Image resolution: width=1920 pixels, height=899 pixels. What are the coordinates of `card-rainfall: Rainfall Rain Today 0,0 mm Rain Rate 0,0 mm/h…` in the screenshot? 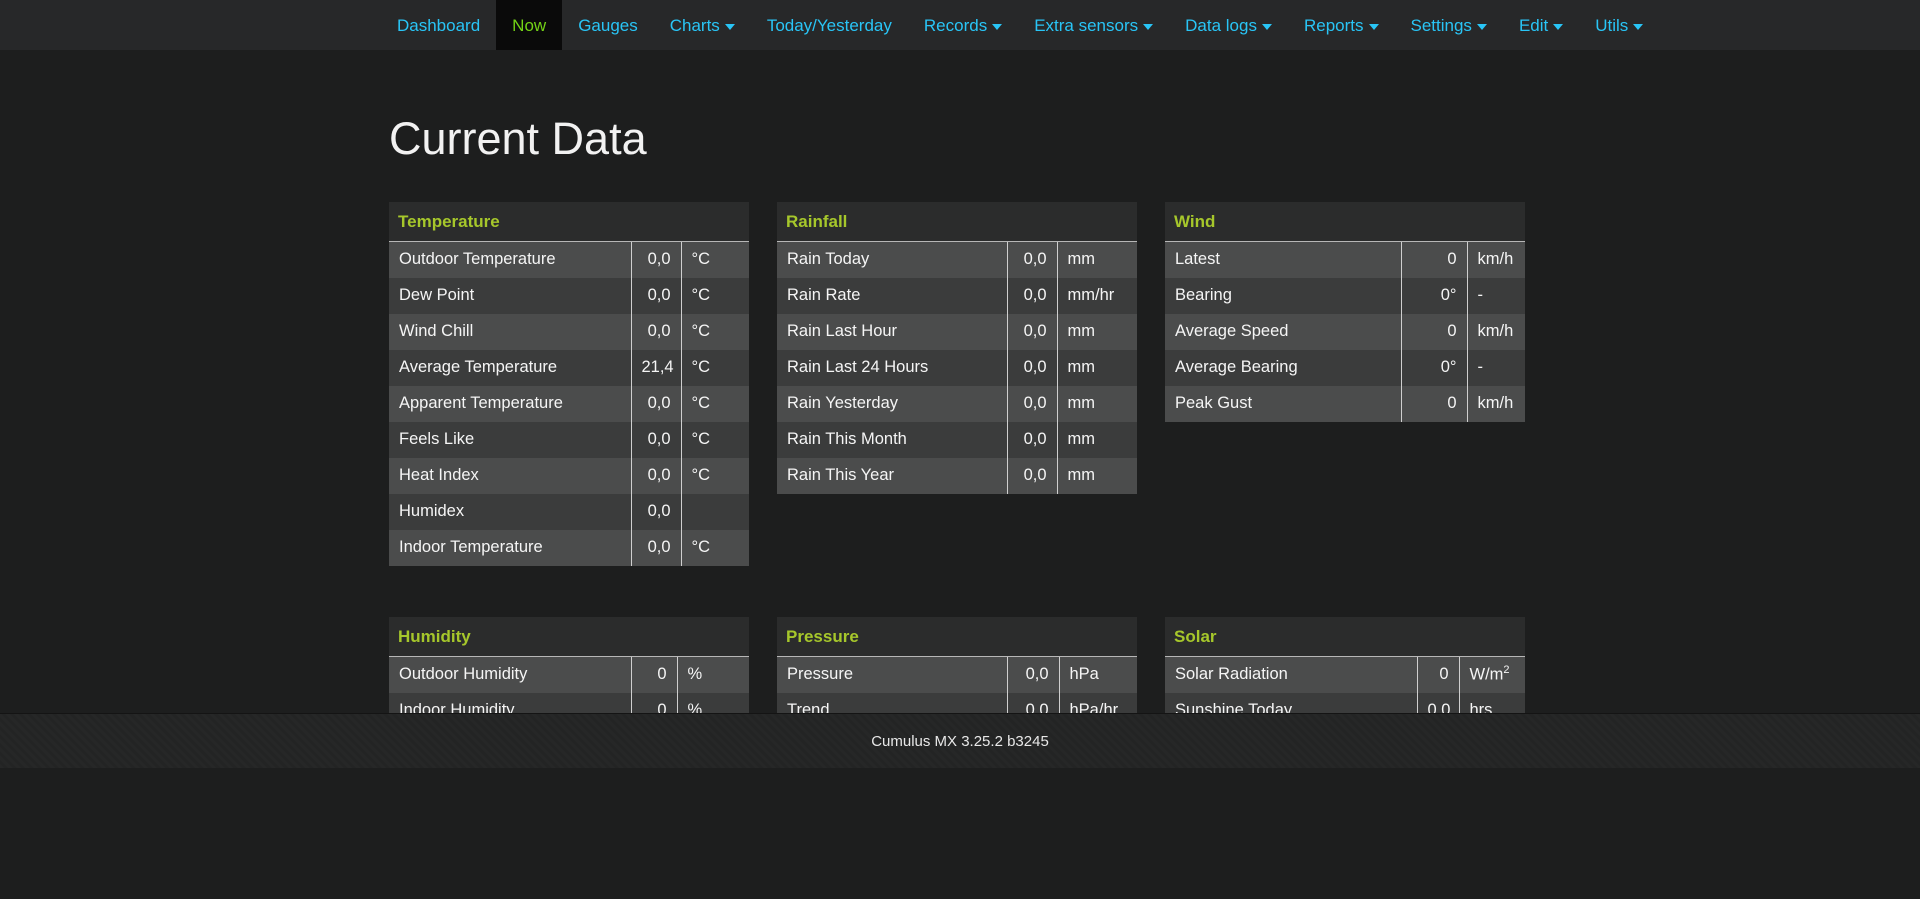 It's located at (957, 347).